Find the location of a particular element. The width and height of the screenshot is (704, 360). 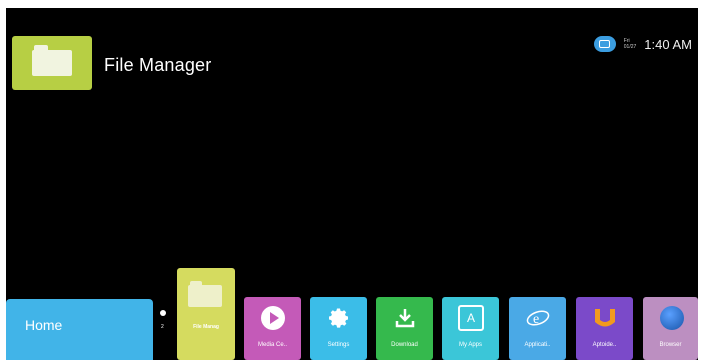

featured-label: File Manag is located at coordinates (206, 327).